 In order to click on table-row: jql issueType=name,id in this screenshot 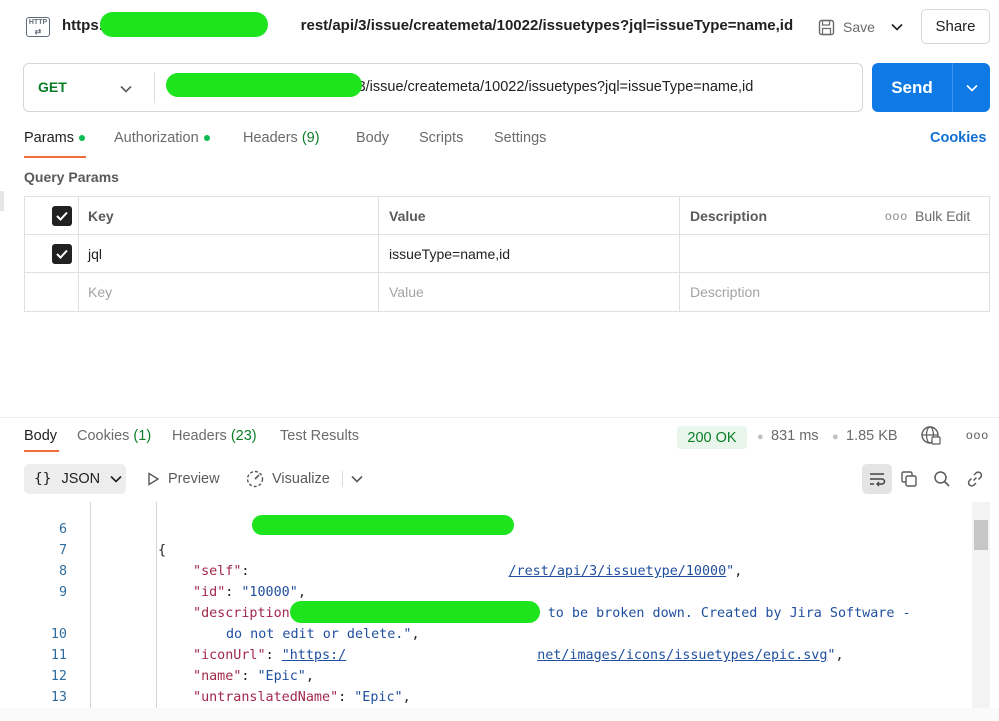, I will do `click(507, 254)`.